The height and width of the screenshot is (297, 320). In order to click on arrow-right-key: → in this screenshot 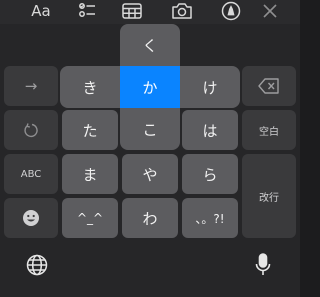, I will do `click(31, 86)`.